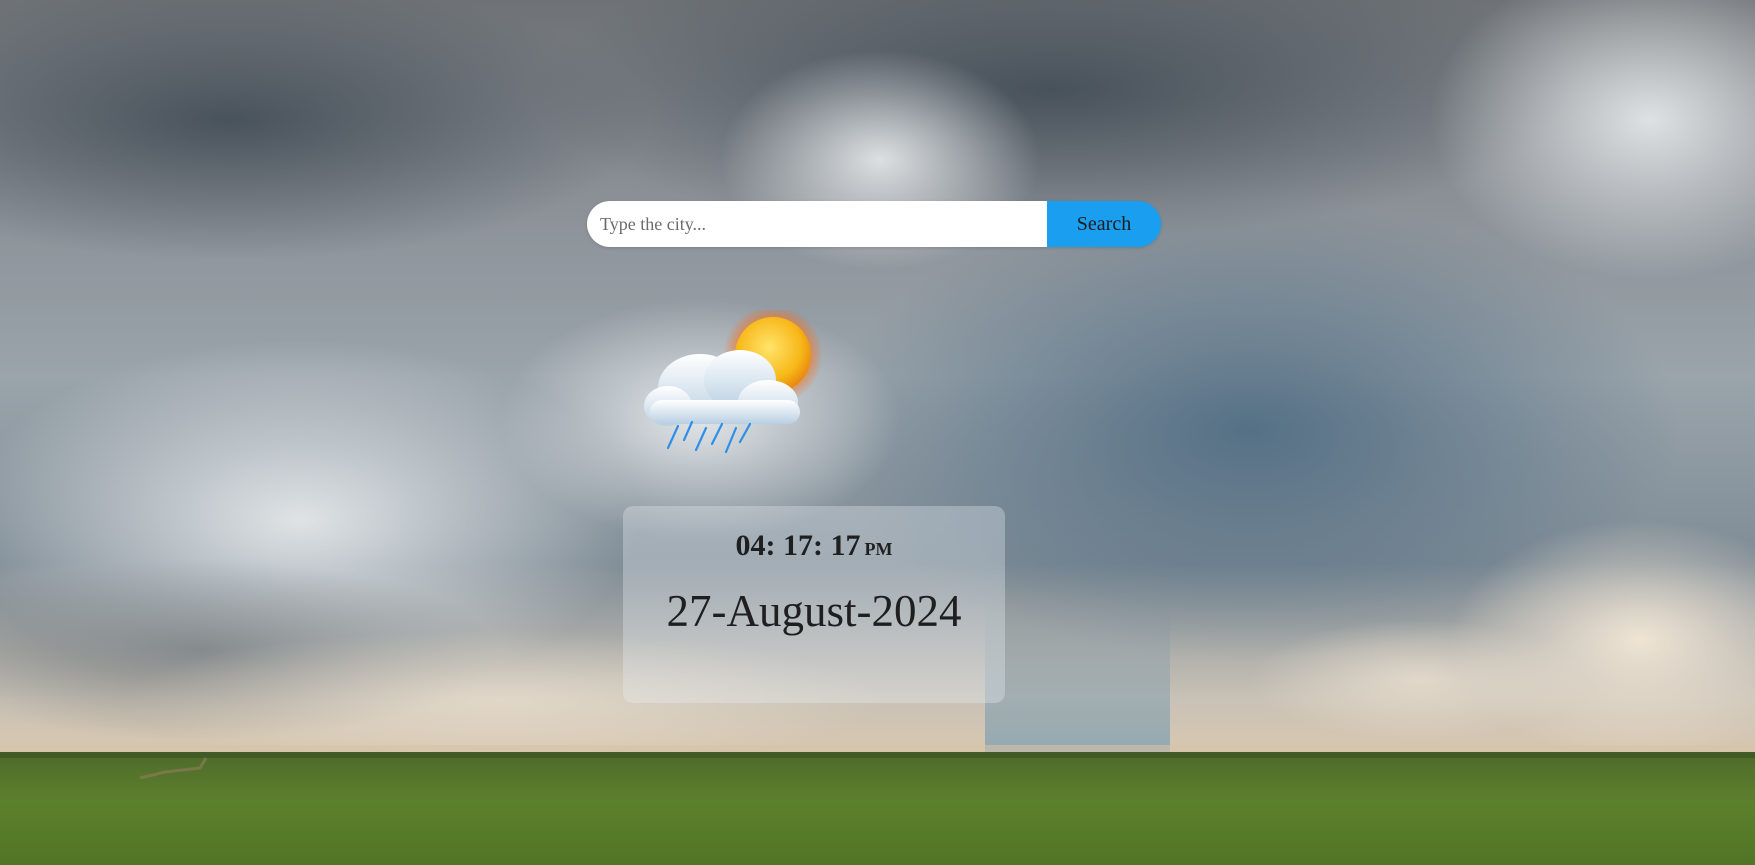  Describe the element at coordinates (814, 611) in the screenshot. I see `date-display: 27-August-2024` at that location.